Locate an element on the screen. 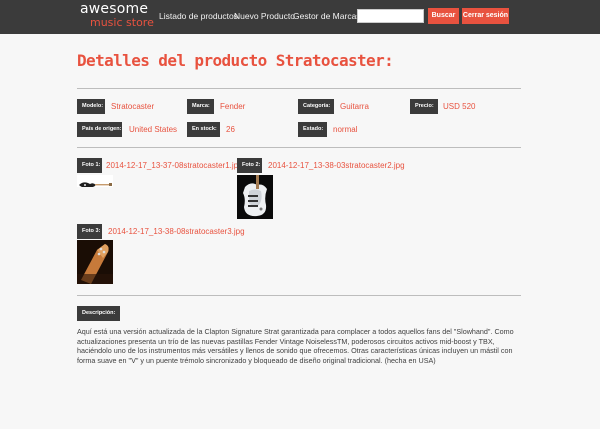 The width and height of the screenshot is (600, 429). categoria-value: Guitarra is located at coordinates (354, 106).